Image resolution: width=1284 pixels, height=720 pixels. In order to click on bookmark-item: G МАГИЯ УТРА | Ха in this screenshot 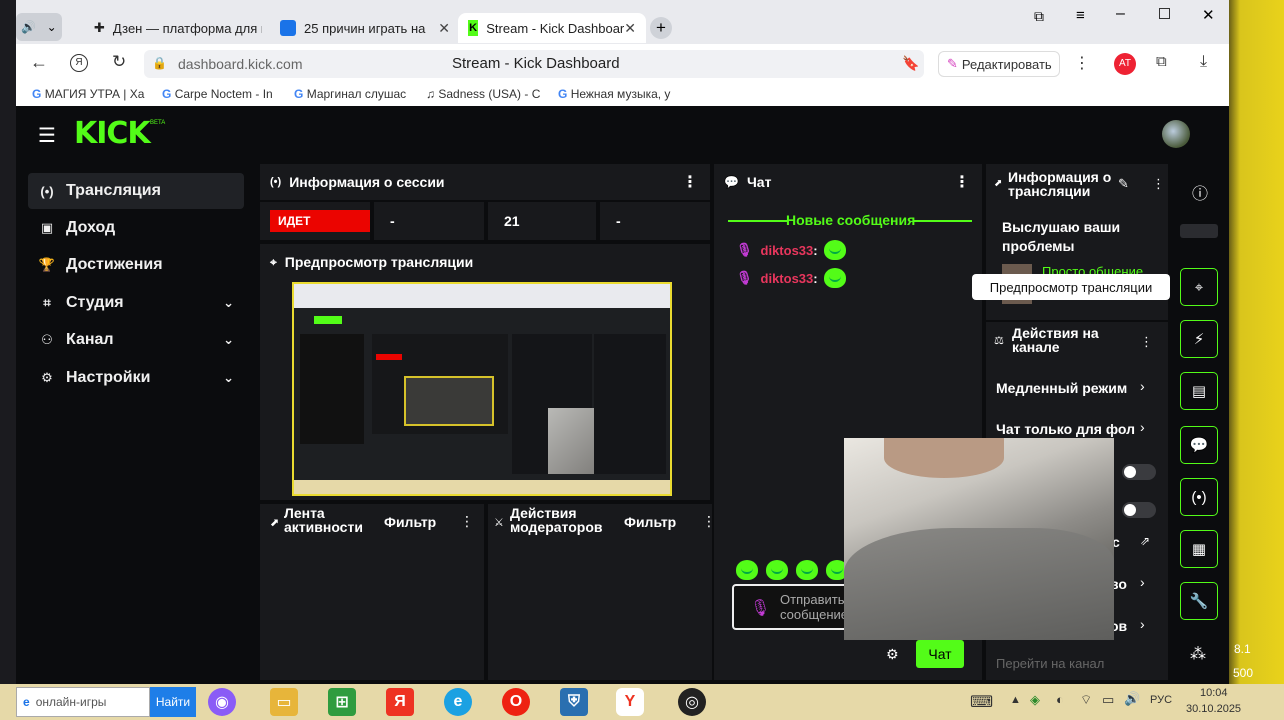, I will do `click(88, 94)`.